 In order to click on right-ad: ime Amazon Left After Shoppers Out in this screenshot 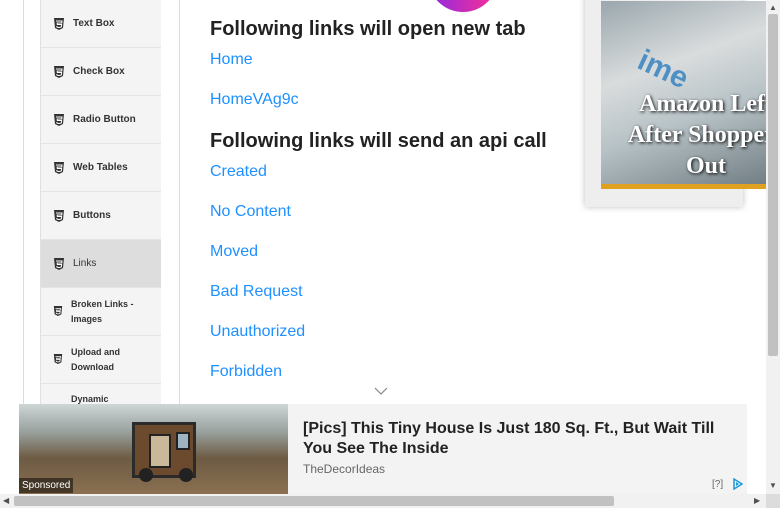, I will do `click(682, 103)`.